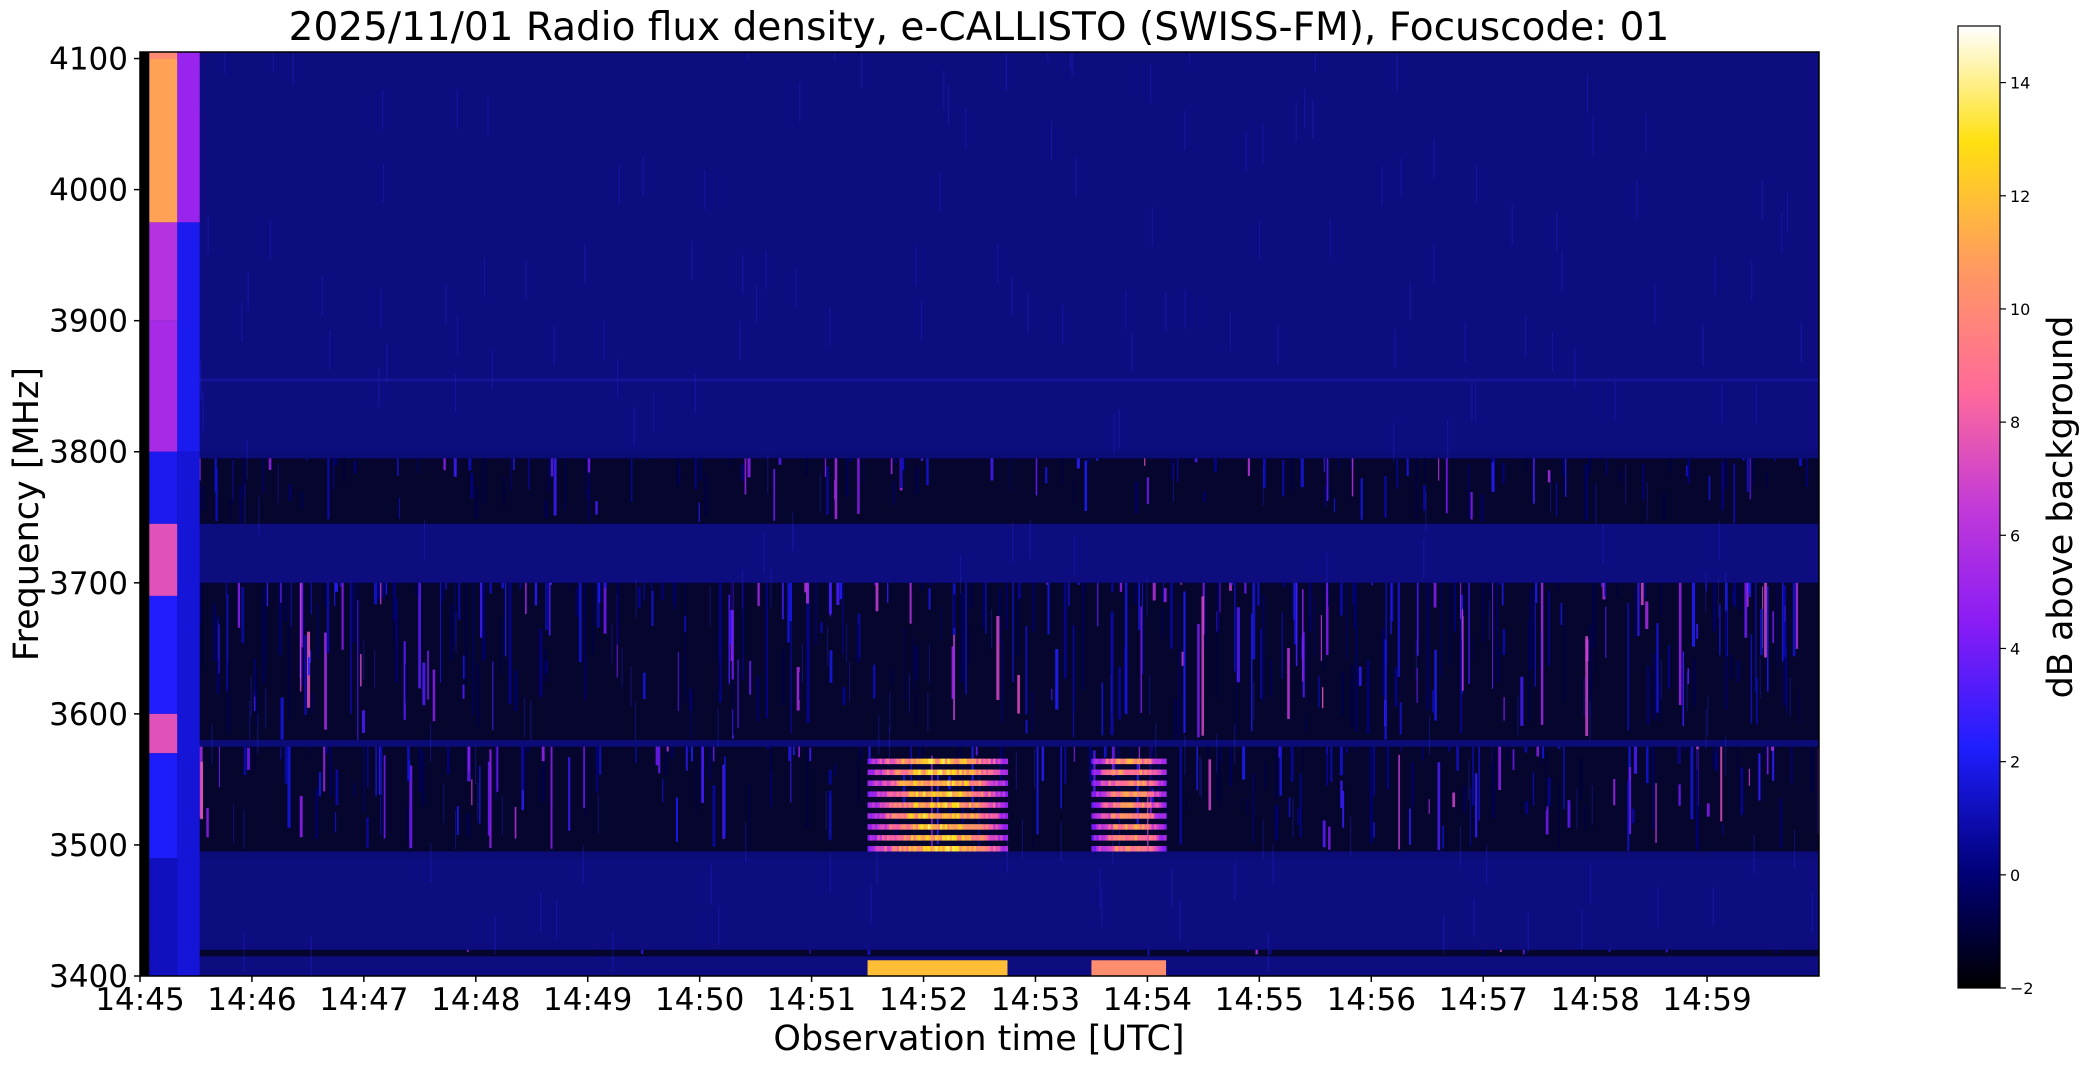 The width and height of the screenshot is (2085, 1067). I want to click on x-tick-label: 14:52, so click(923, 1000).